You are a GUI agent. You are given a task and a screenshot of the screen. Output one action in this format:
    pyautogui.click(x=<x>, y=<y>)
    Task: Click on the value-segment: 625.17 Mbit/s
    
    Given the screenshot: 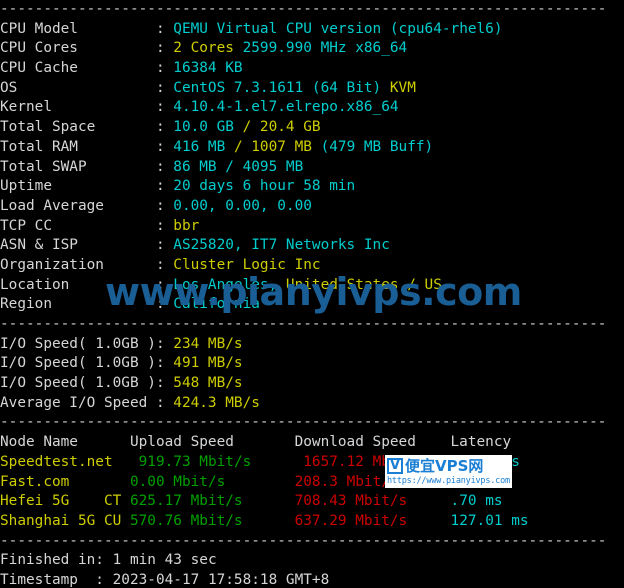 What is the action you would take?
    pyautogui.click(x=212, y=501)
    